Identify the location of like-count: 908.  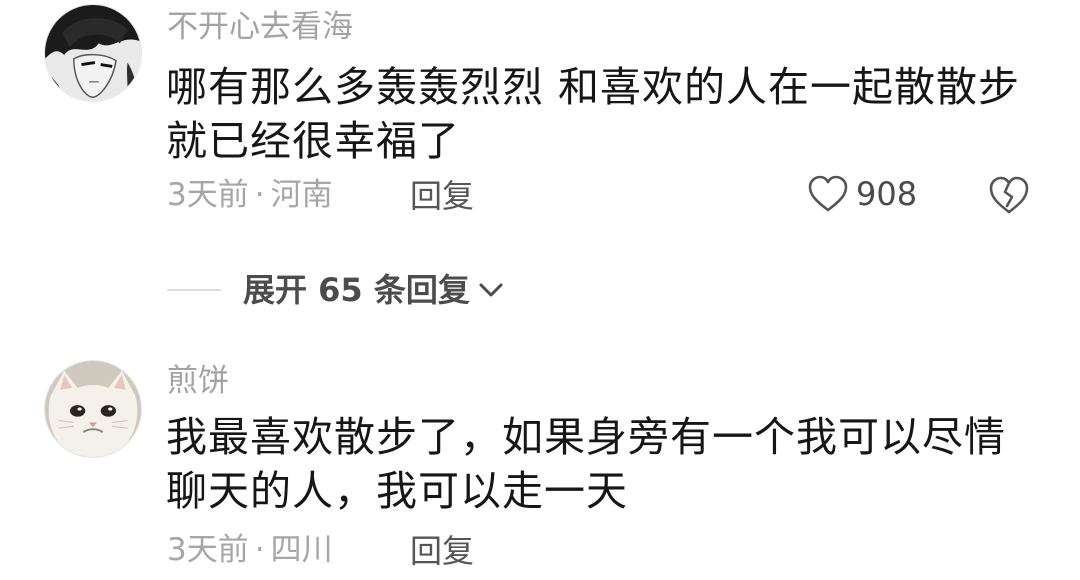
(887, 194).